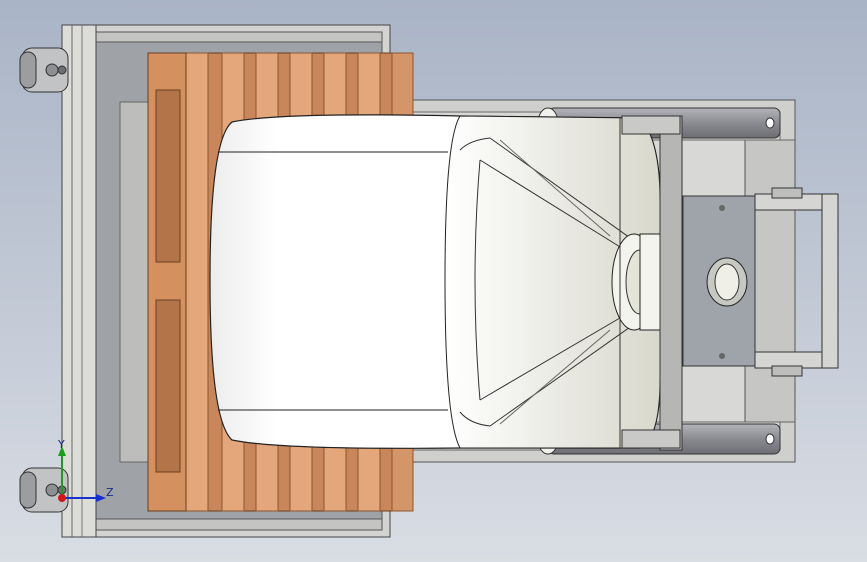 The height and width of the screenshot is (562, 867). I want to click on caster-bottom, so click(44, 490).